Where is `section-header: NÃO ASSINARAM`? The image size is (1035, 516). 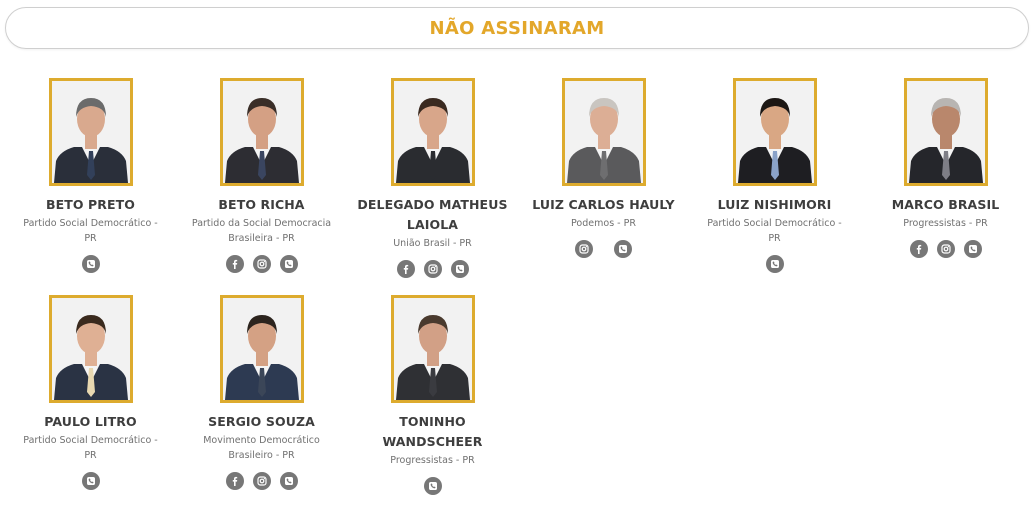 section-header: NÃO ASSINARAM is located at coordinates (517, 28).